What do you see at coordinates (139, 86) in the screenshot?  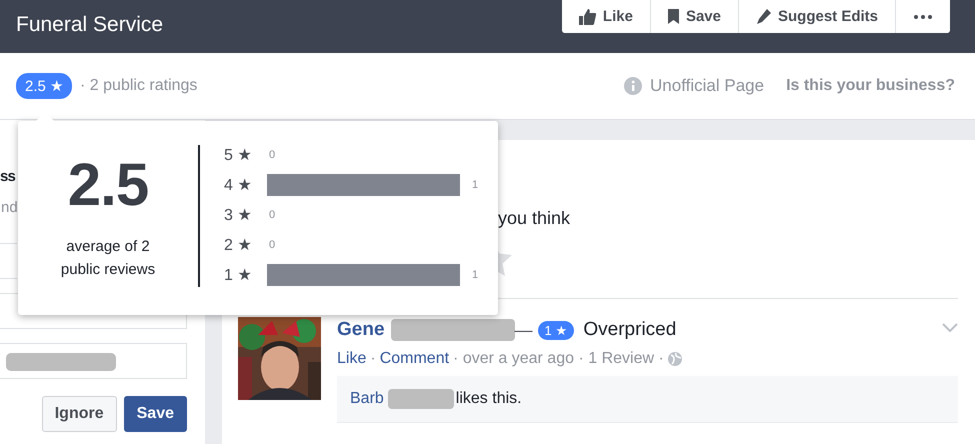 I see `ratings-count: · 2 public ratings` at bounding box center [139, 86].